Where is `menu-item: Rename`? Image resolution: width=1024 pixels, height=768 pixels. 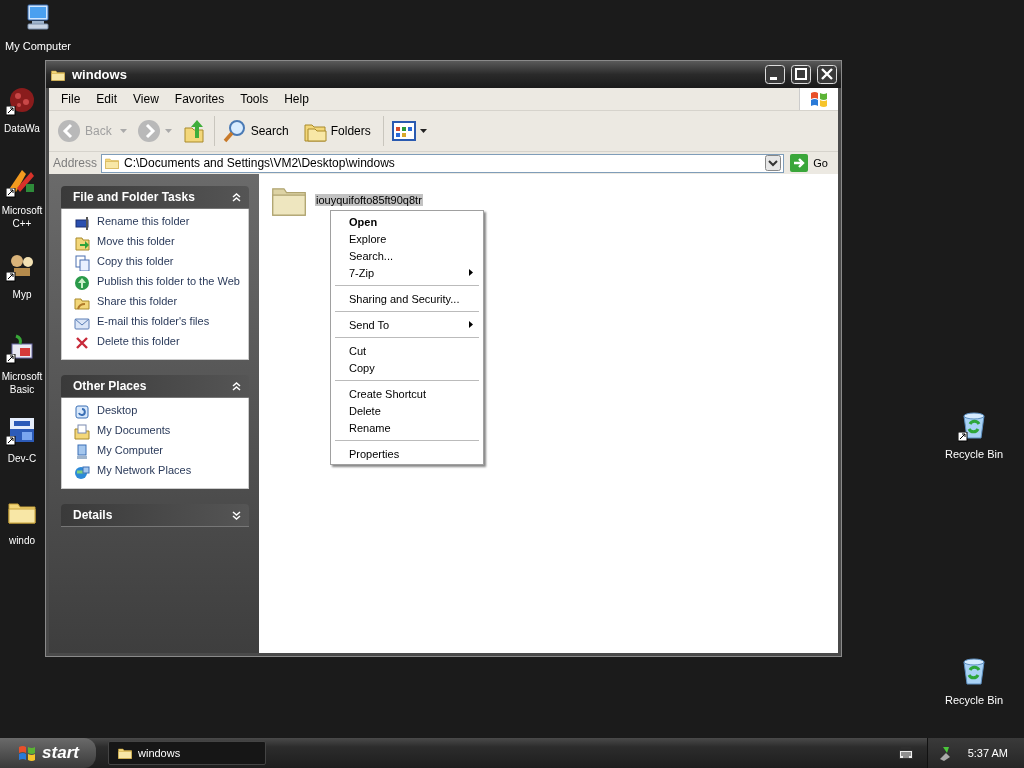
menu-item: Rename is located at coordinates (407, 427).